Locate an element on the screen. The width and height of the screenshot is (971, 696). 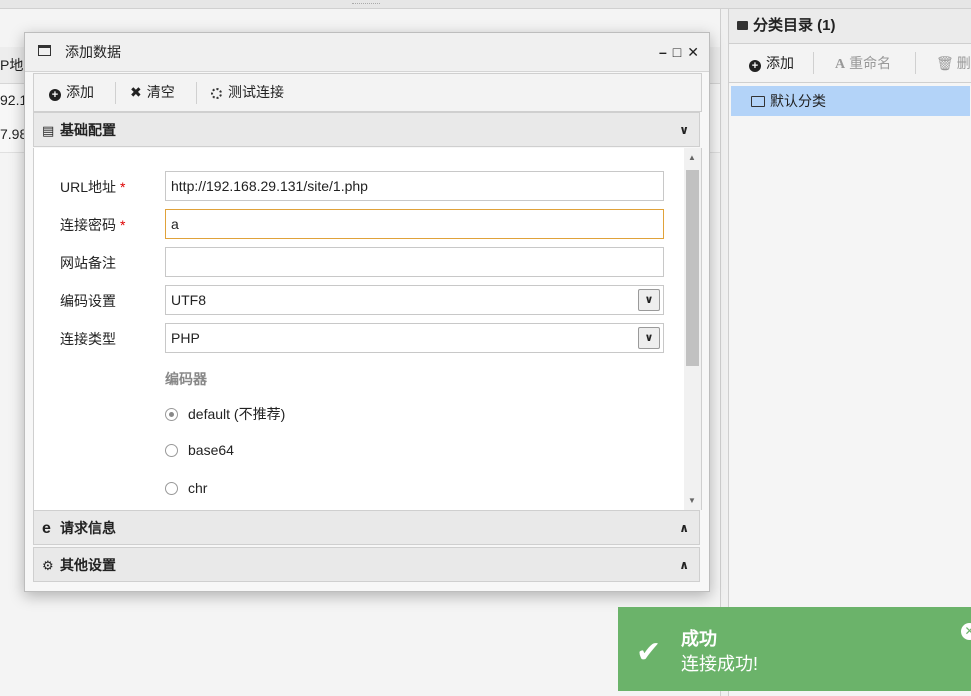
section-basic-header: ▤ 基础配置 ∨ is located at coordinates (366, 129).